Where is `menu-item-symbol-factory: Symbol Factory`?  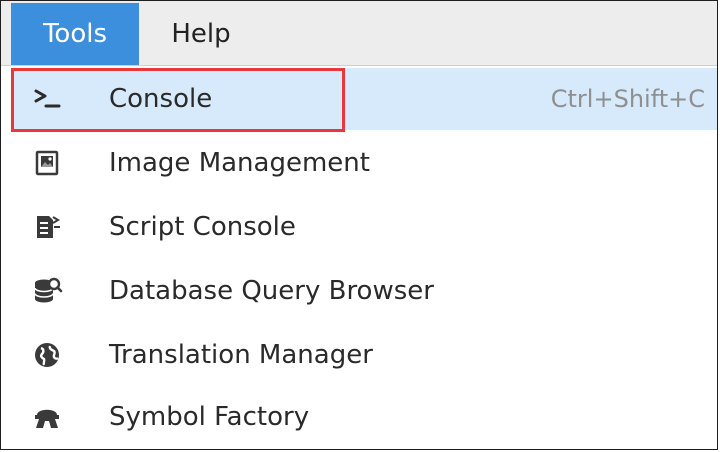
menu-item-symbol-factory: Symbol Factory is located at coordinates (364, 417).